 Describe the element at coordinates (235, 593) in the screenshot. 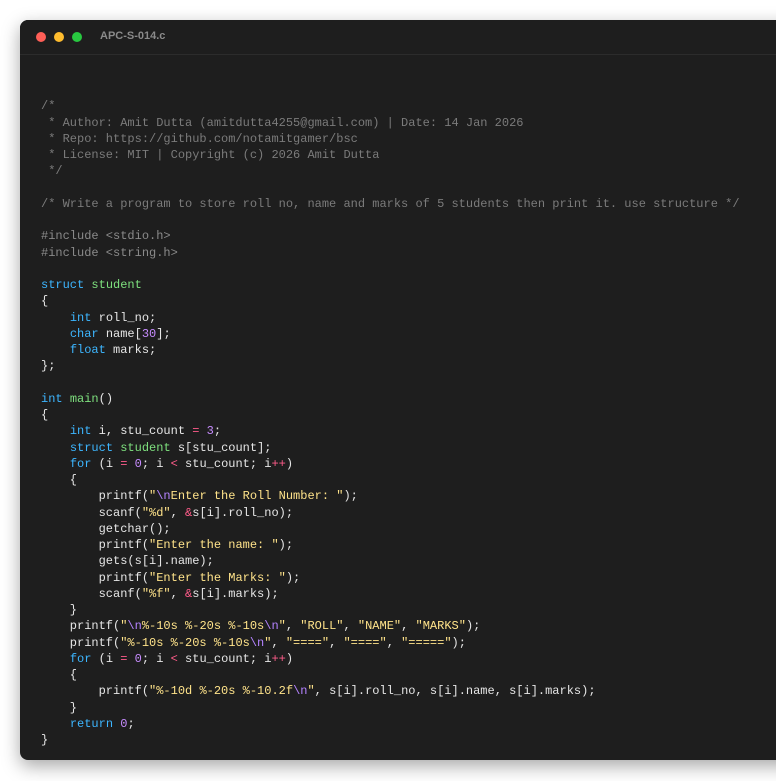

I see `code-token: s[i].marks);` at that location.